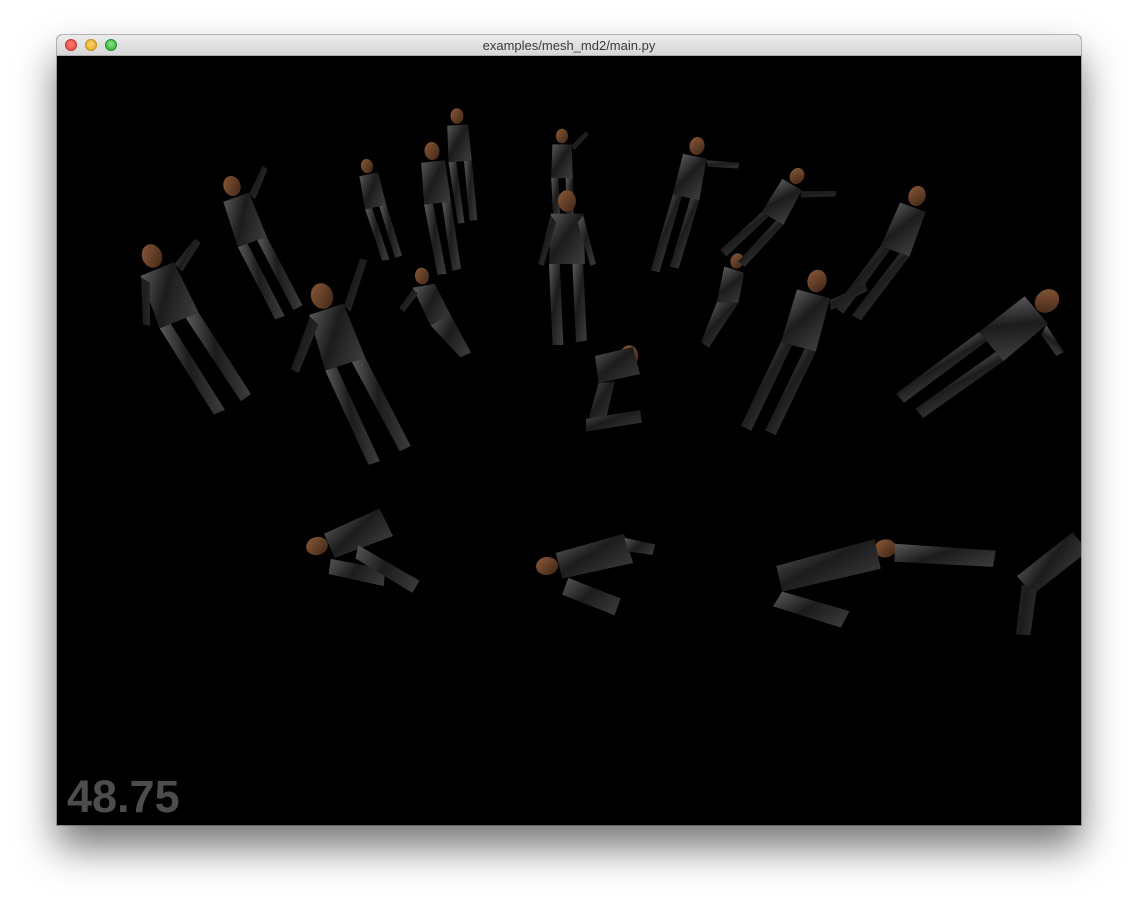 Image resolution: width=1138 pixels, height=904 pixels. I want to click on window-title: examples/mesh_md2/main.py, so click(569, 45).